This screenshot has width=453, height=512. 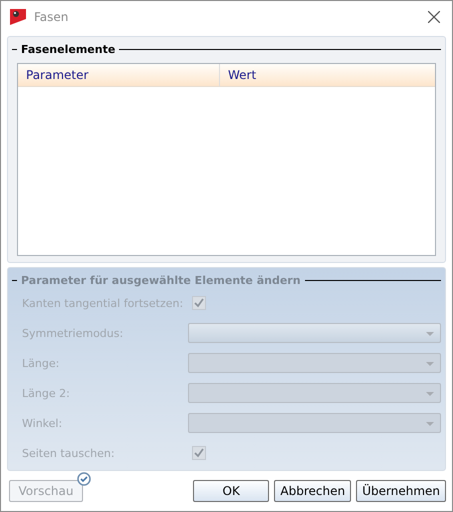 What do you see at coordinates (68, 49) in the screenshot?
I see `group-title: Fasenelemente` at bounding box center [68, 49].